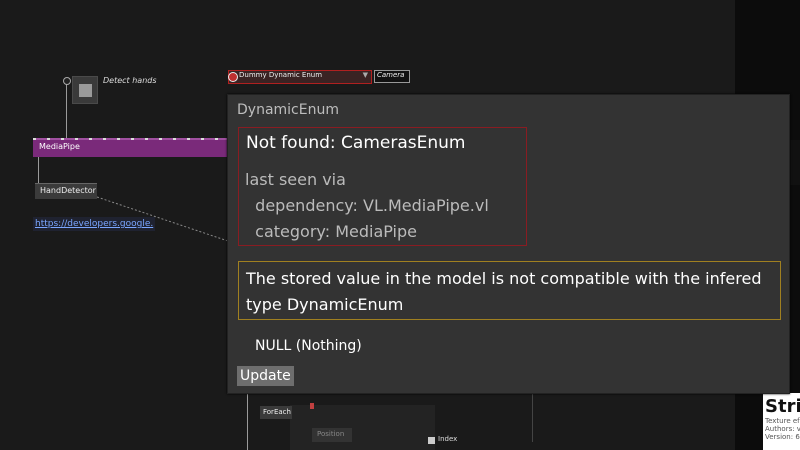 This screenshot has width=800, height=450. What do you see at coordinates (782, 429) in the screenshot?
I see `card-line: Authors: v` at bounding box center [782, 429].